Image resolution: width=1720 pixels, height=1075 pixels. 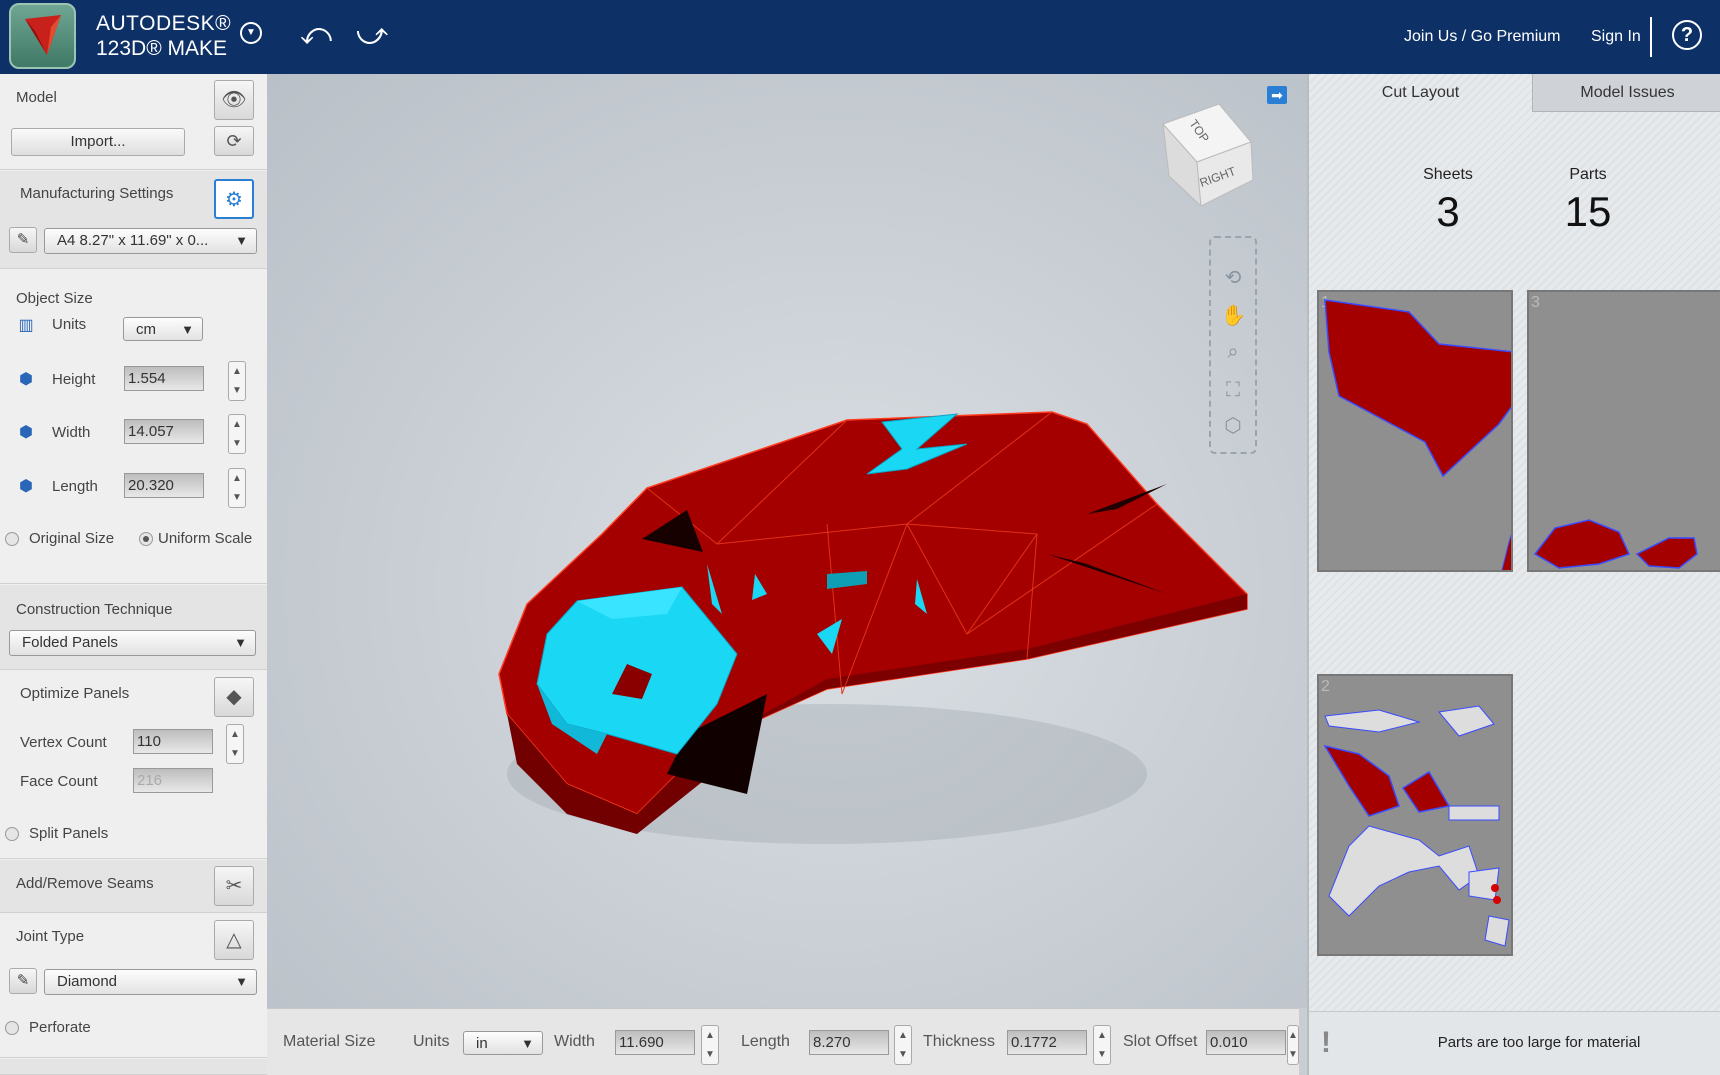 What do you see at coordinates (431, 1041) in the screenshot?
I see `material-units-label: Units` at bounding box center [431, 1041].